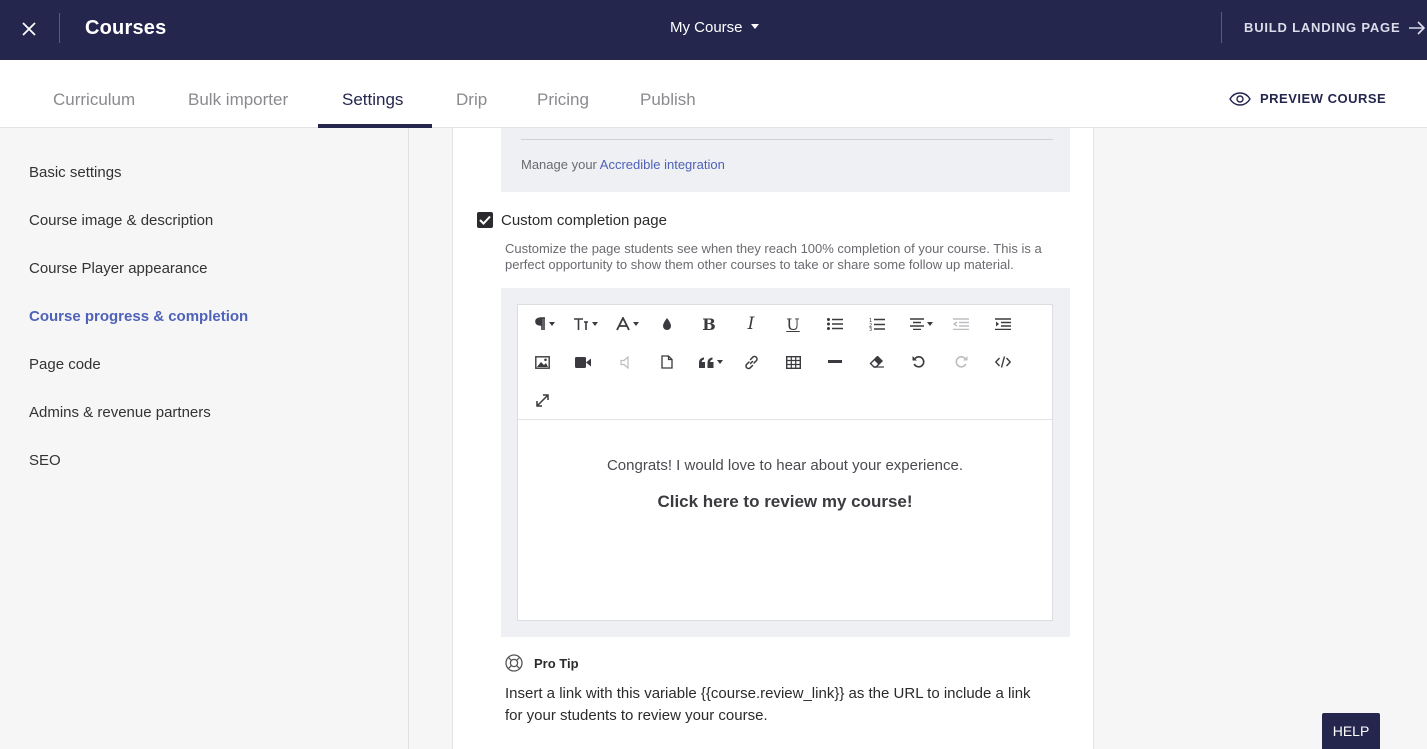 This screenshot has width=1427, height=749. What do you see at coordinates (961, 362) in the screenshot?
I see `redo-icon` at bounding box center [961, 362].